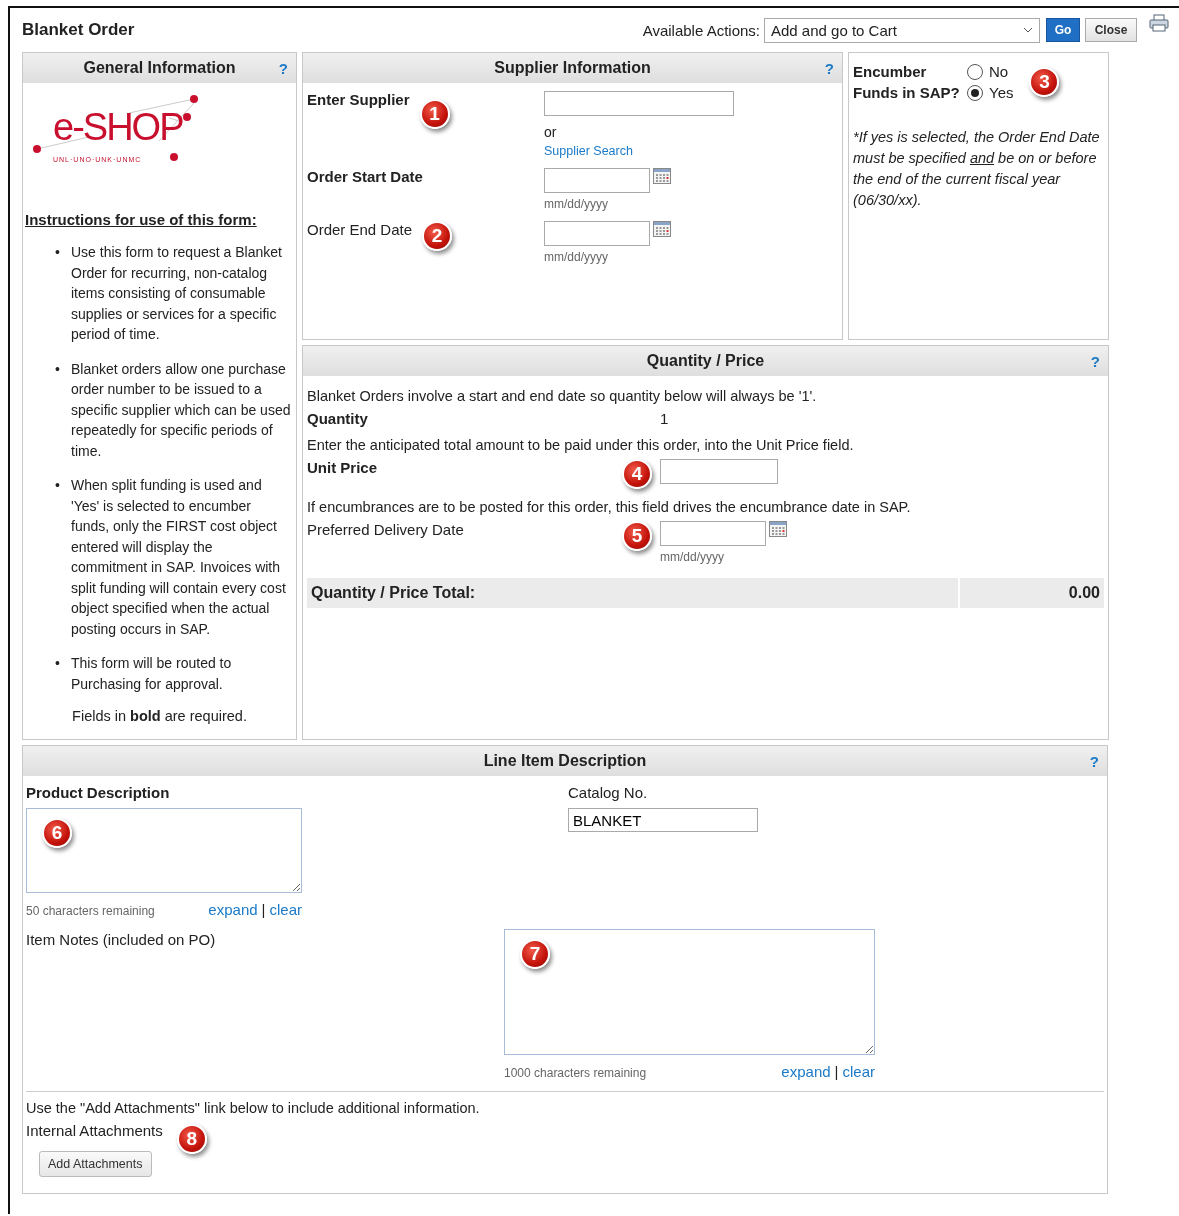 The image size is (1179, 1216). I want to click on field-label: Item Notes (included on PO), so click(121, 939).